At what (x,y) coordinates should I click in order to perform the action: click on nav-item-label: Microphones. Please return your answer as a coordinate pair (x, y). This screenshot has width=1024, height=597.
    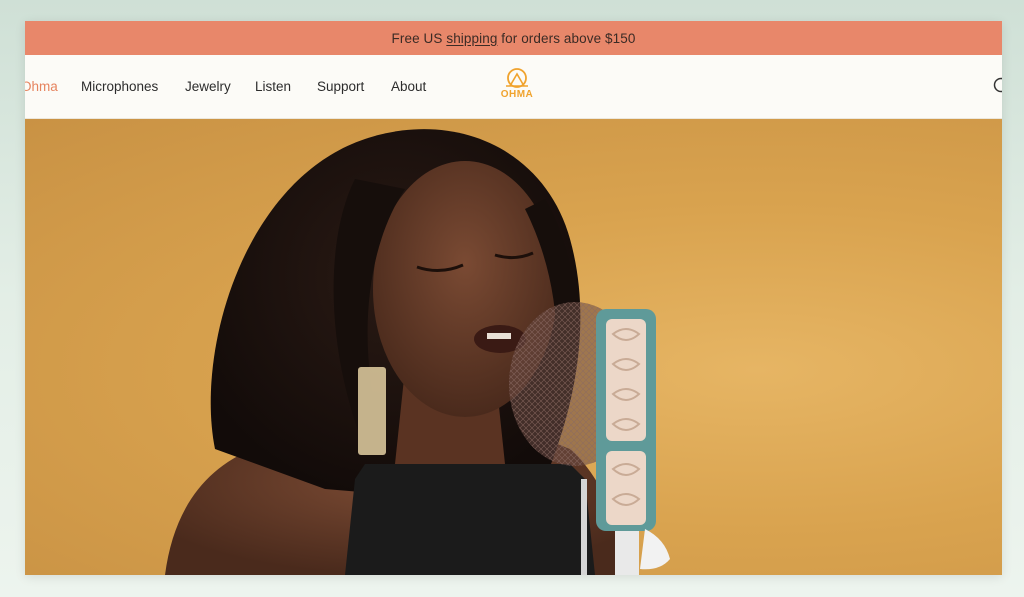
    Looking at the image, I should click on (120, 86).